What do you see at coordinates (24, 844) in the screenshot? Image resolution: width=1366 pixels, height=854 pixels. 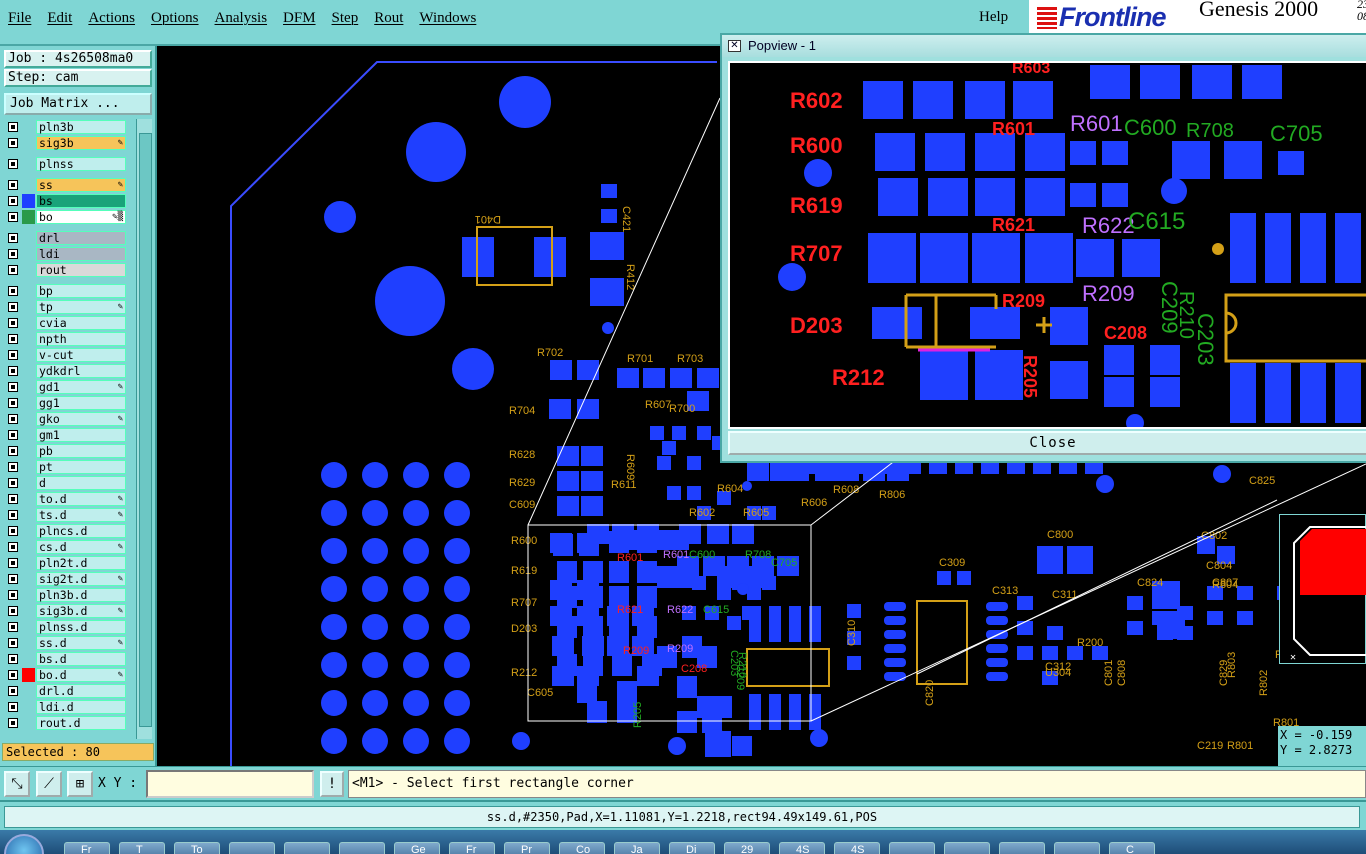 I see `start-button` at bounding box center [24, 844].